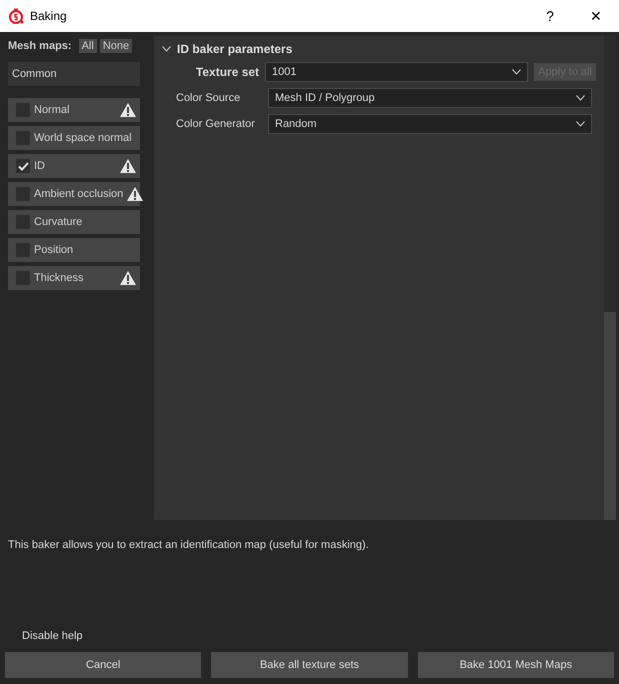  What do you see at coordinates (40, 46) in the screenshot?
I see `mesh-maps-label: Mesh maps:` at bounding box center [40, 46].